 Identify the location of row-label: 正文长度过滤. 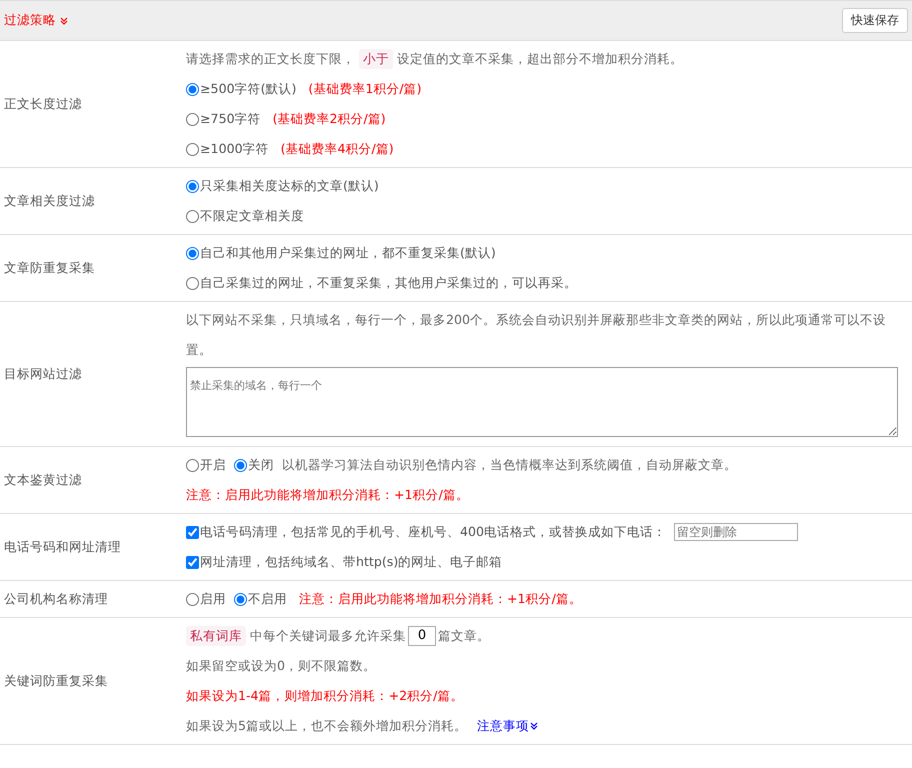
(43, 104).